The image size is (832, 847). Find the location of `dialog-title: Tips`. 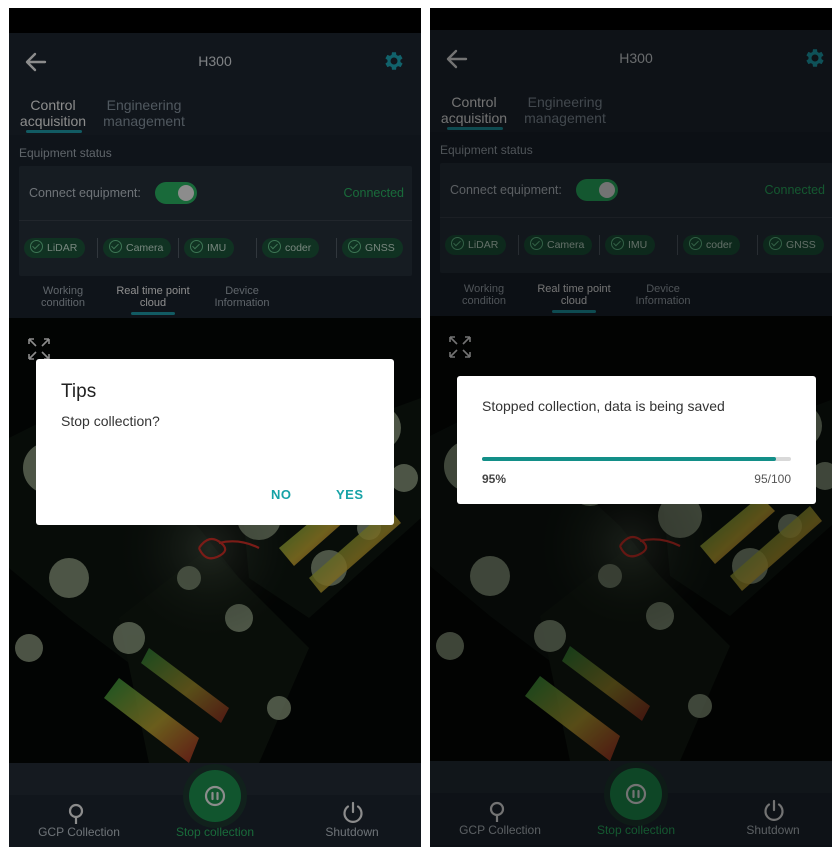

dialog-title: Tips is located at coordinates (79, 391).